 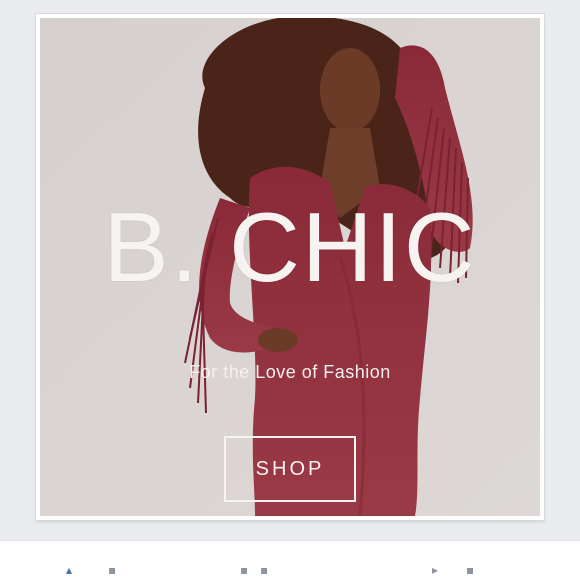 What do you see at coordinates (473, 570) in the screenshot?
I see `more-icon: ▪` at bounding box center [473, 570].